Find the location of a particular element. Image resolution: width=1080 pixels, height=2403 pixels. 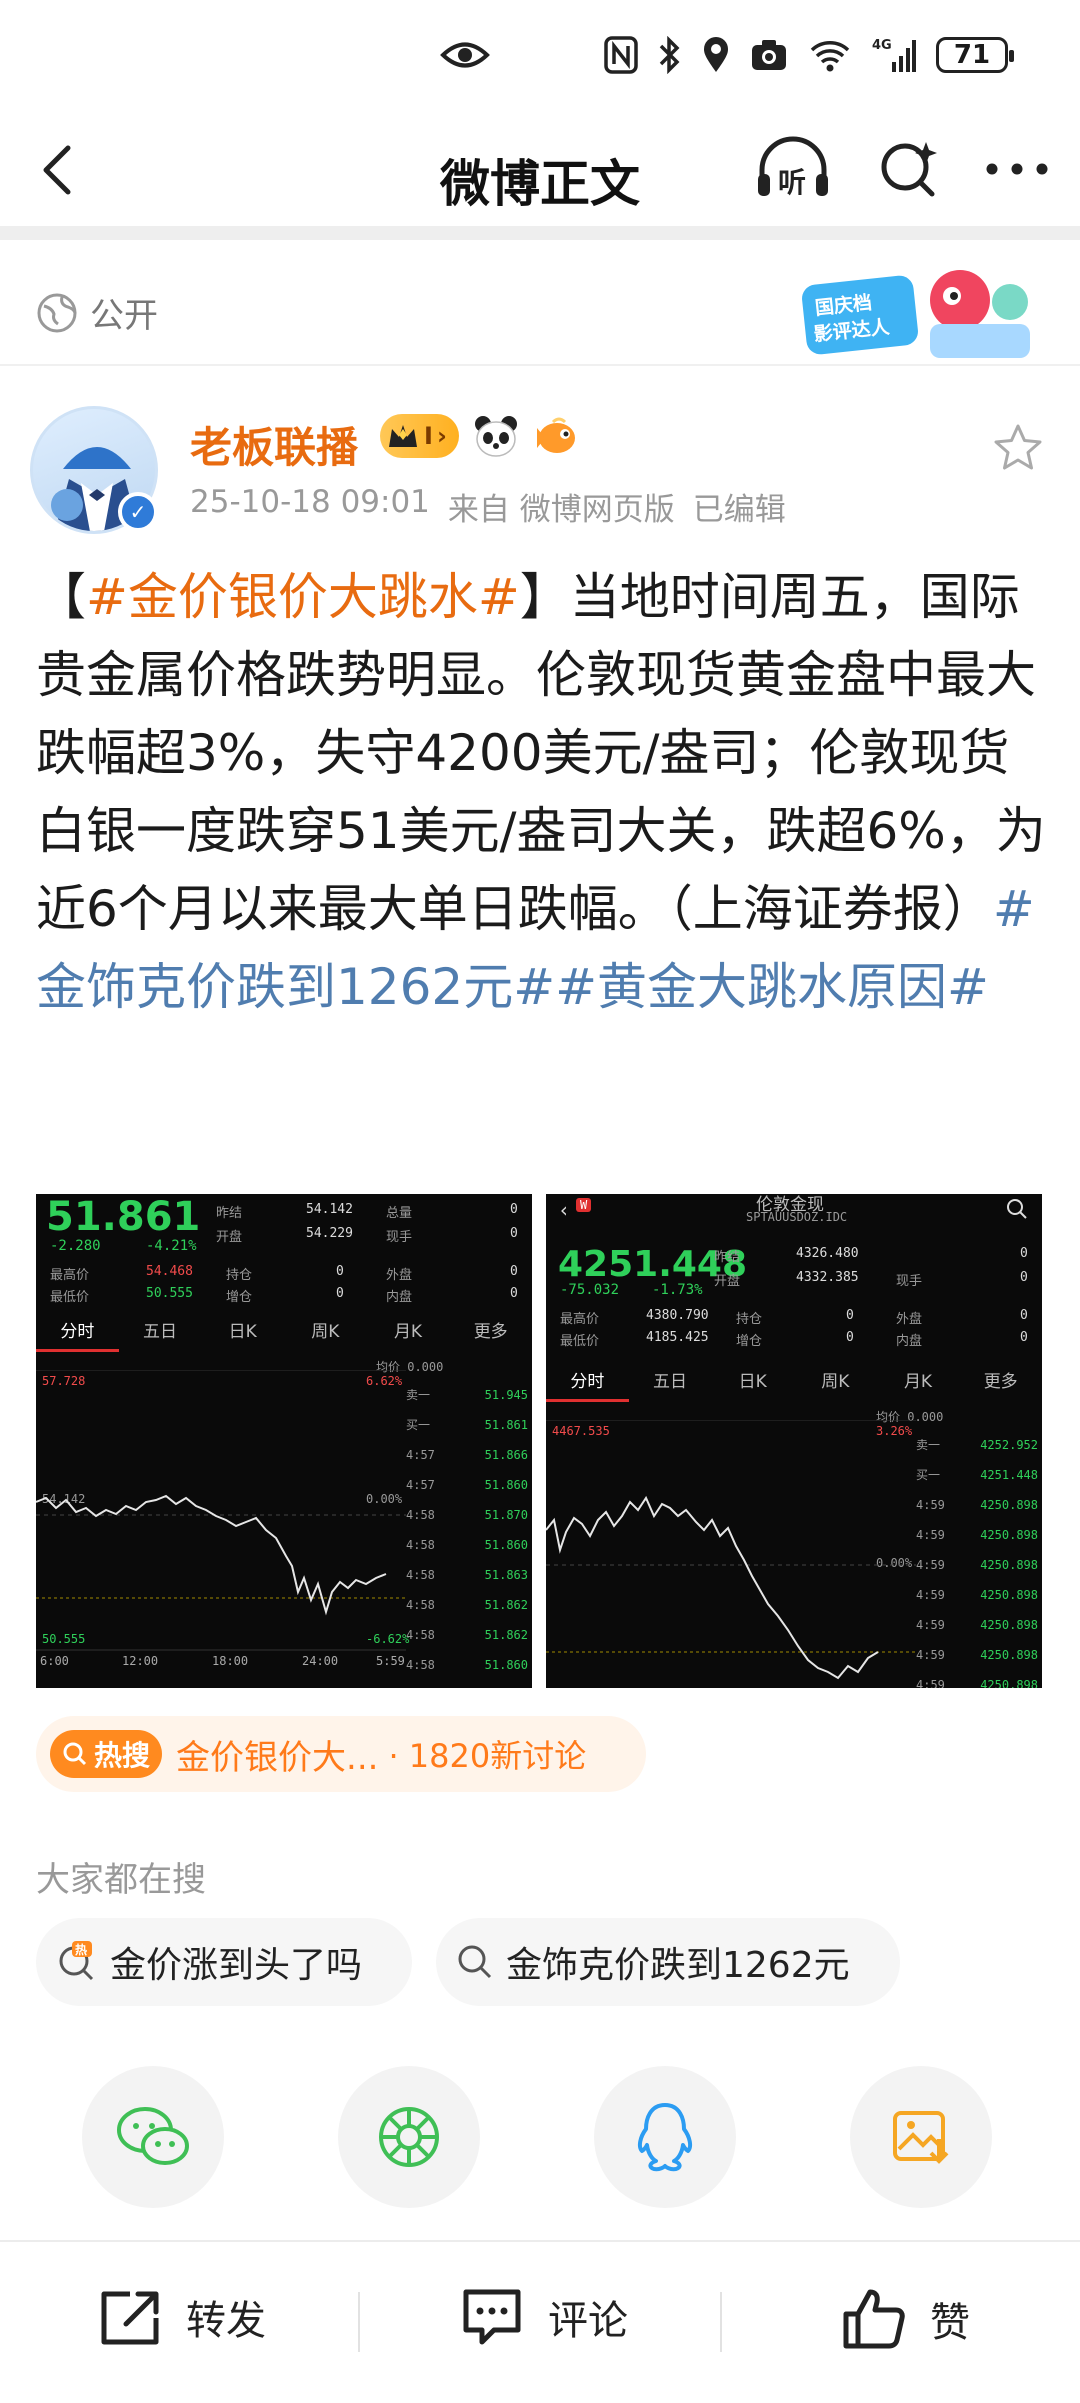

post-timestamp: 25-10-18 09:01 is located at coordinates (310, 502).